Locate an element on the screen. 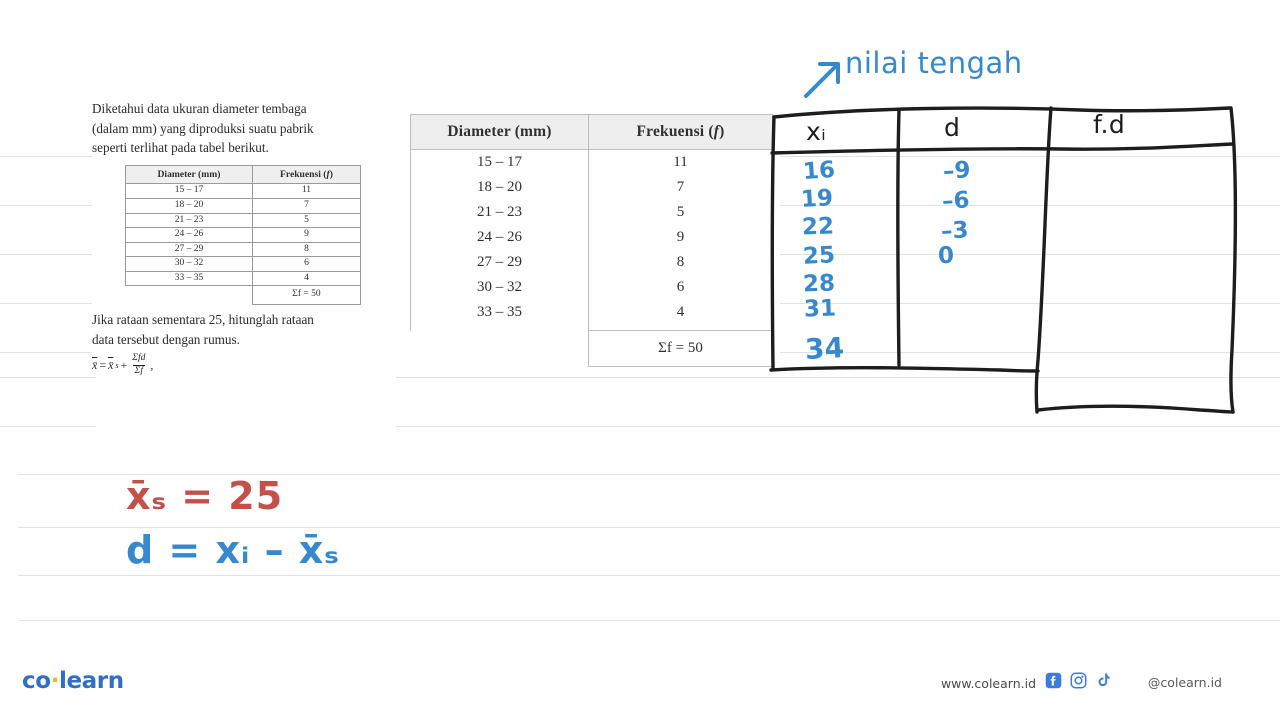  handtable-d-value: 0 is located at coordinates (946, 256).